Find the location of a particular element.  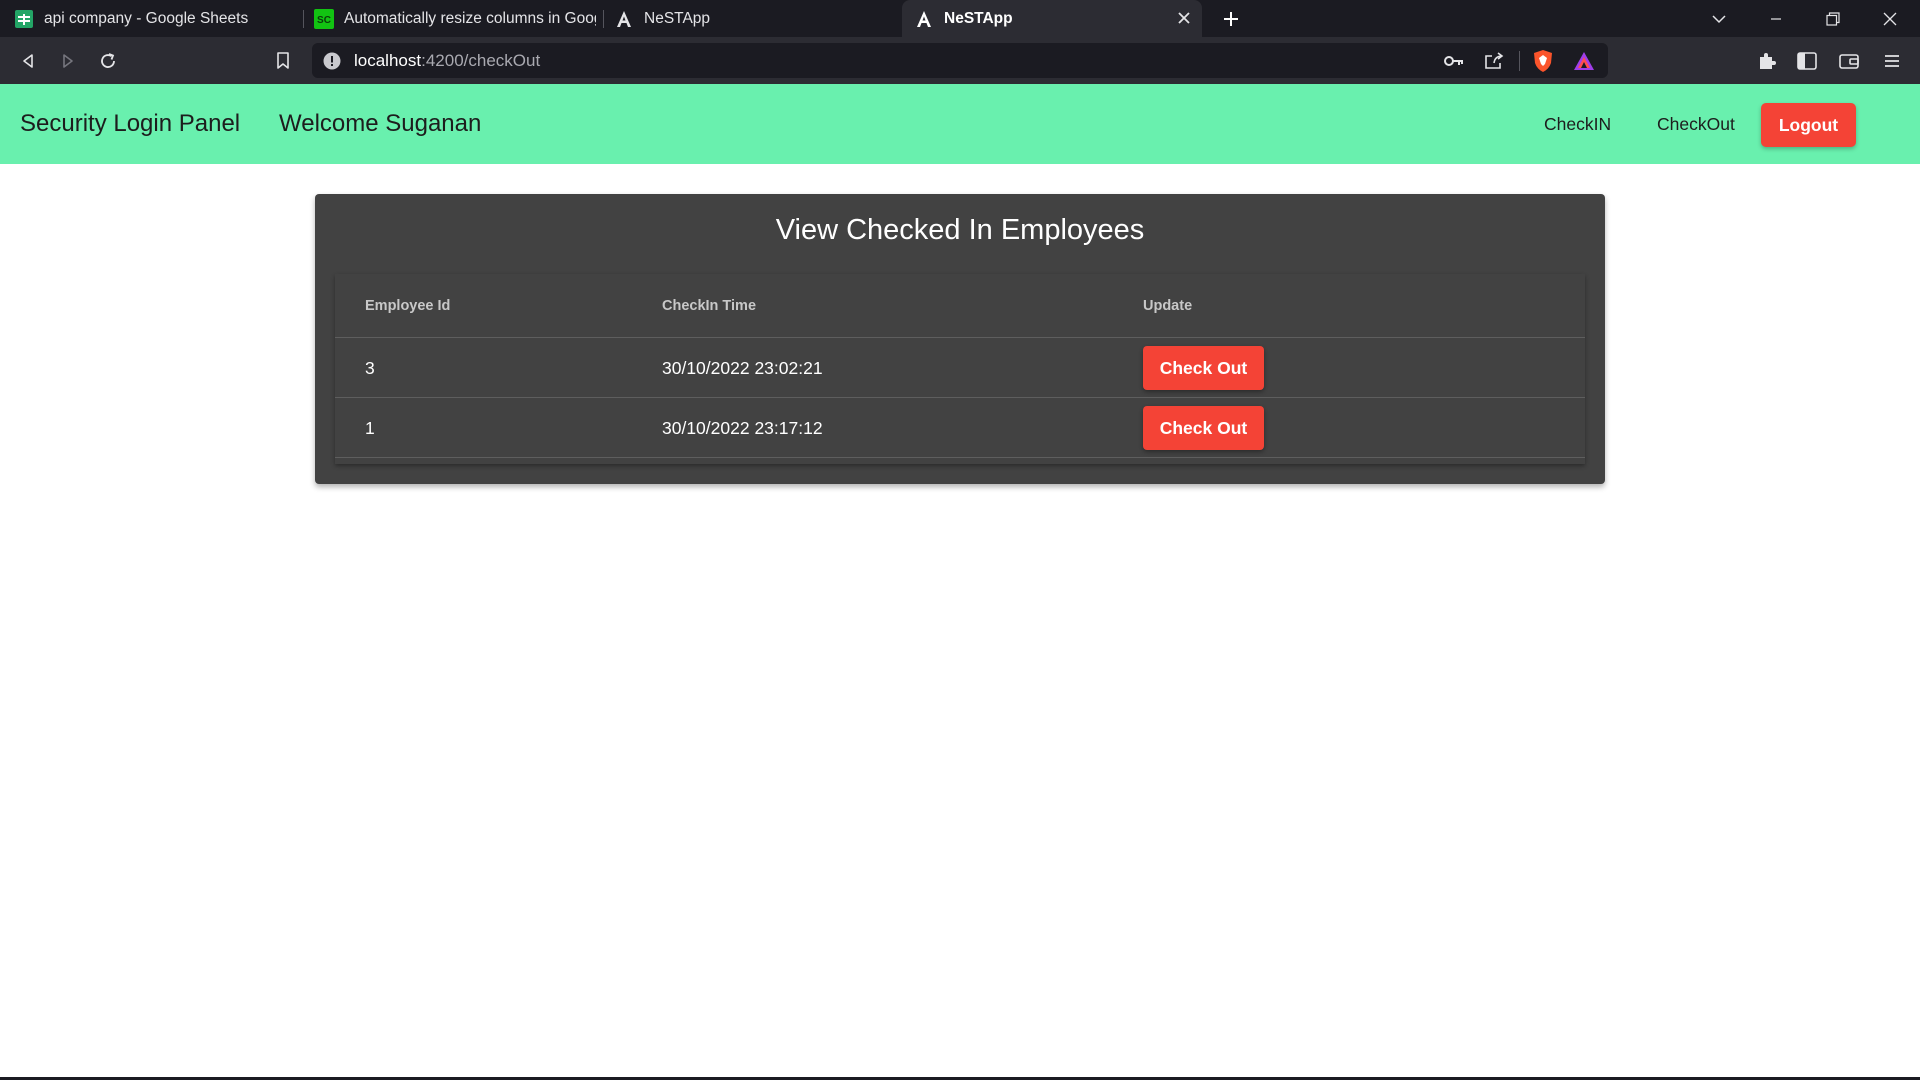

browser-tab-nestapp: NeSTApp is located at coordinates (754, 18).